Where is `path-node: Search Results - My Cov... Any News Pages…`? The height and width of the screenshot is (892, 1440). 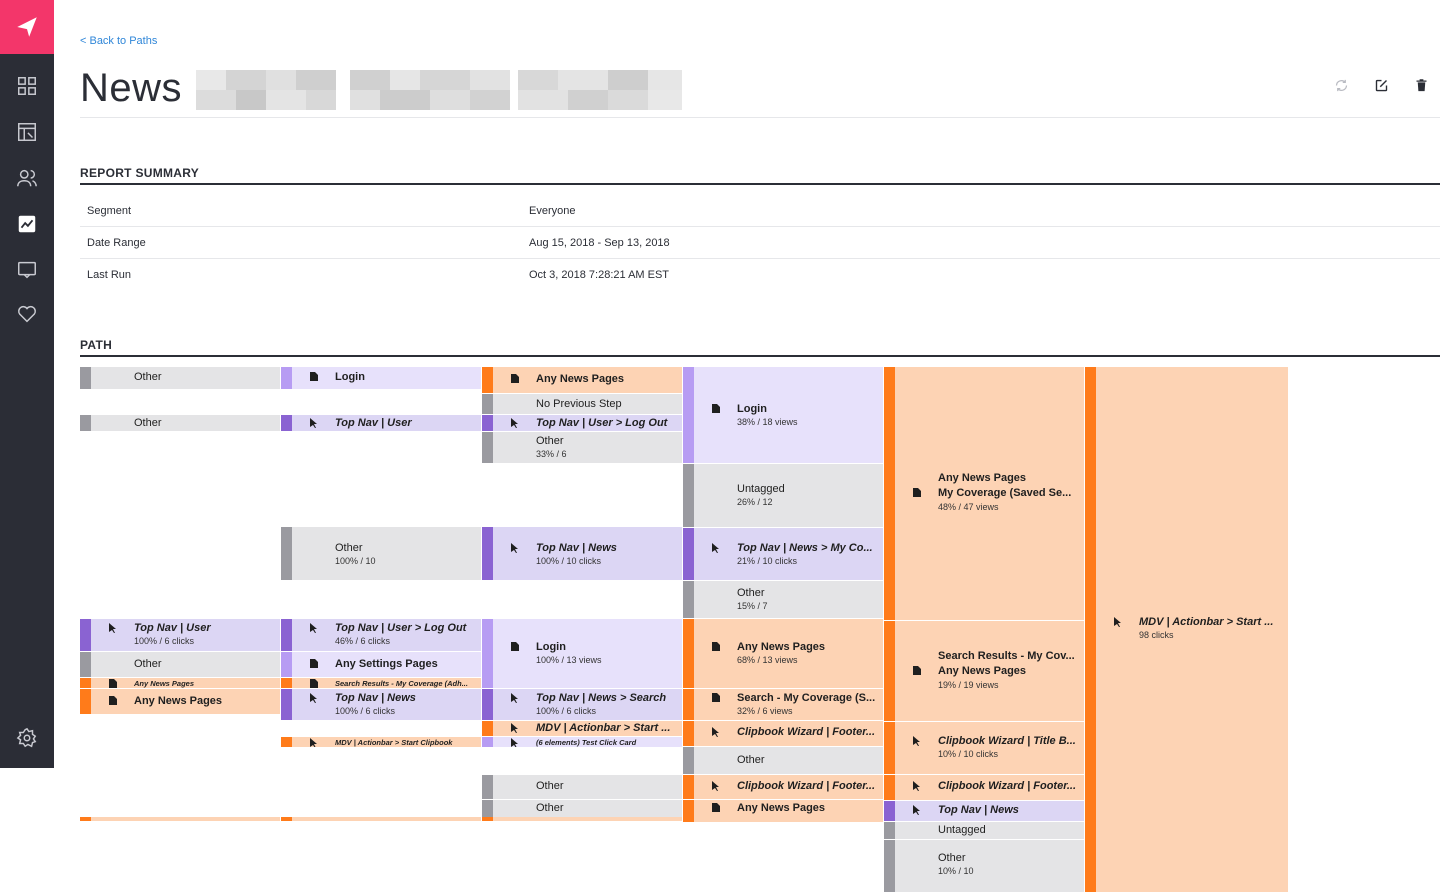
path-node: Search Results - My Cov... Any News Pages… is located at coordinates (984, 671).